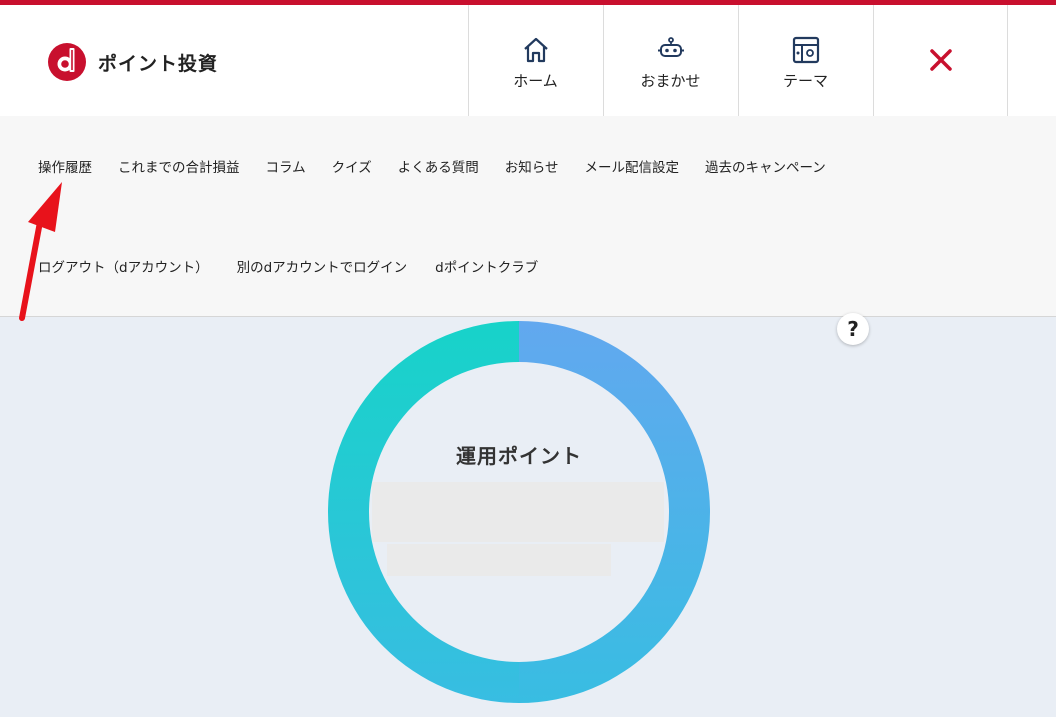 The image size is (1056, 717). Describe the element at coordinates (536, 50) in the screenshot. I see `home-icon` at that location.